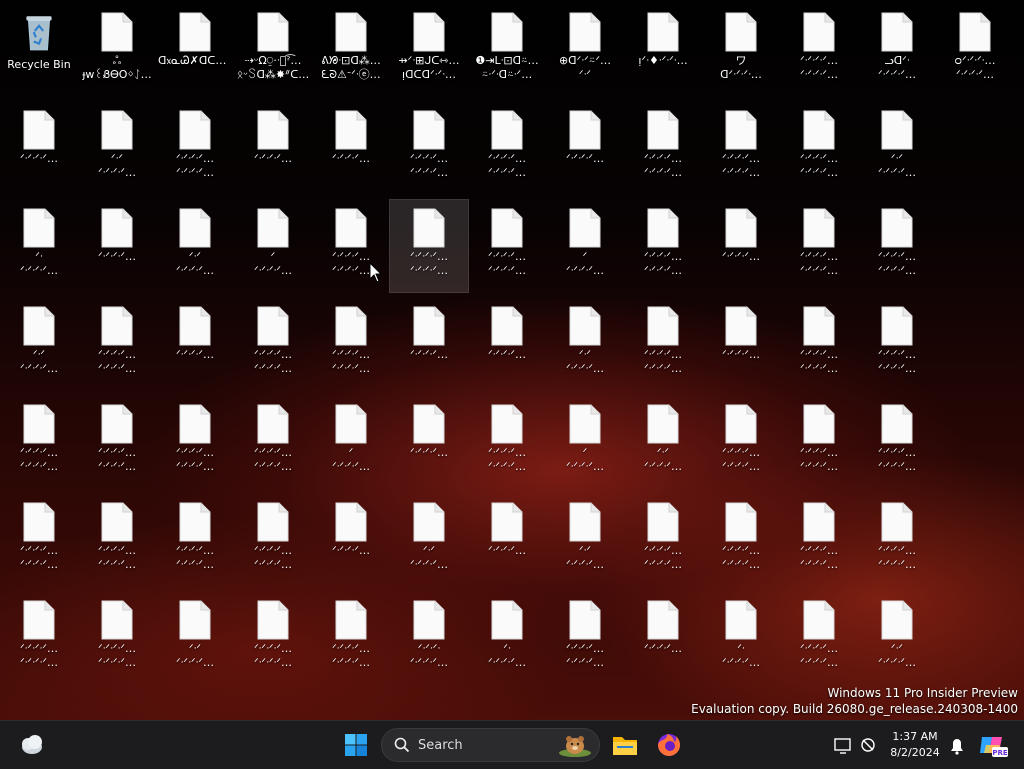 Image resolution: width=1024 pixels, height=769 pixels. I want to click on file-explorer-button, so click(625, 745).